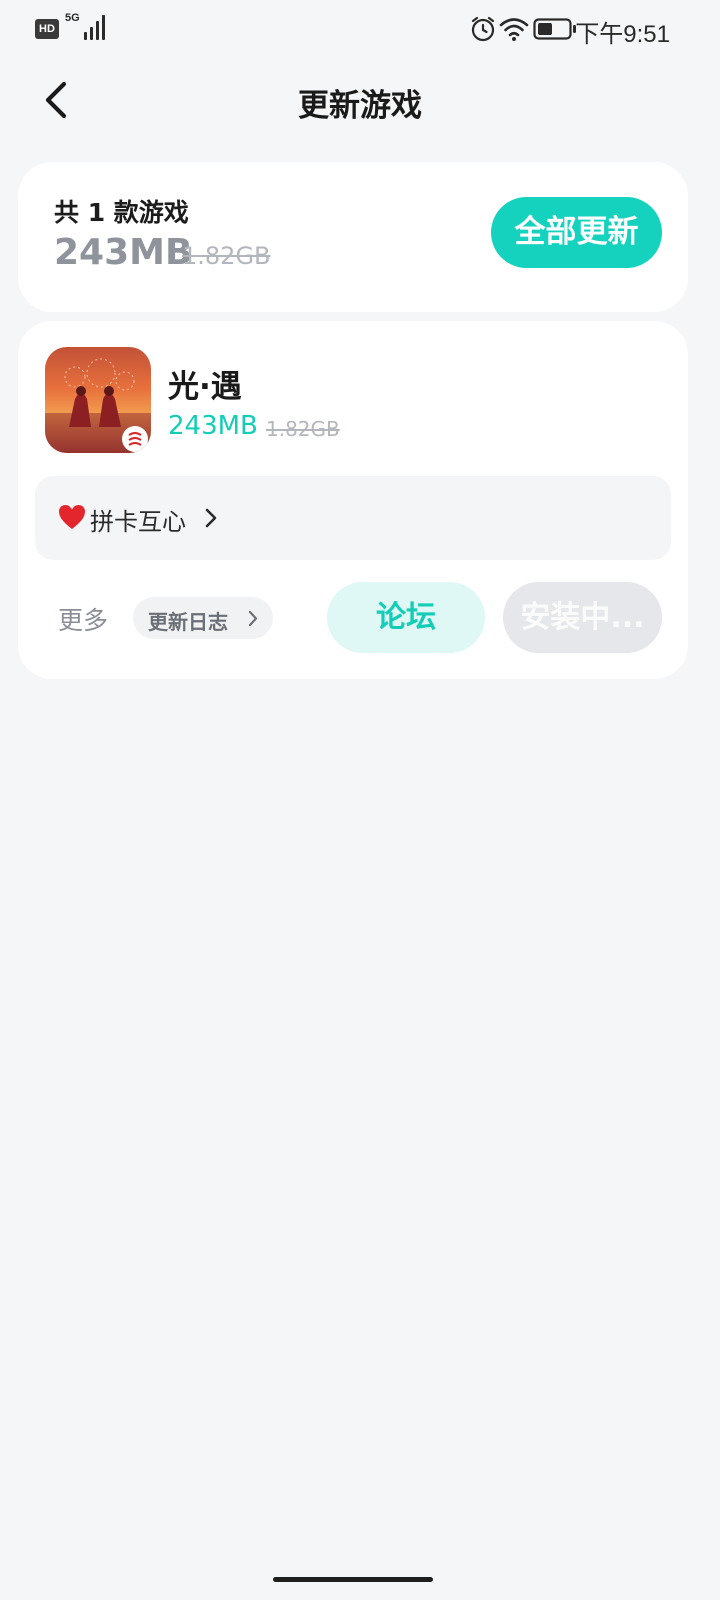  Describe the element at coordinates (353, 1579) in the screenshot. I see `home-indicator` at that location.